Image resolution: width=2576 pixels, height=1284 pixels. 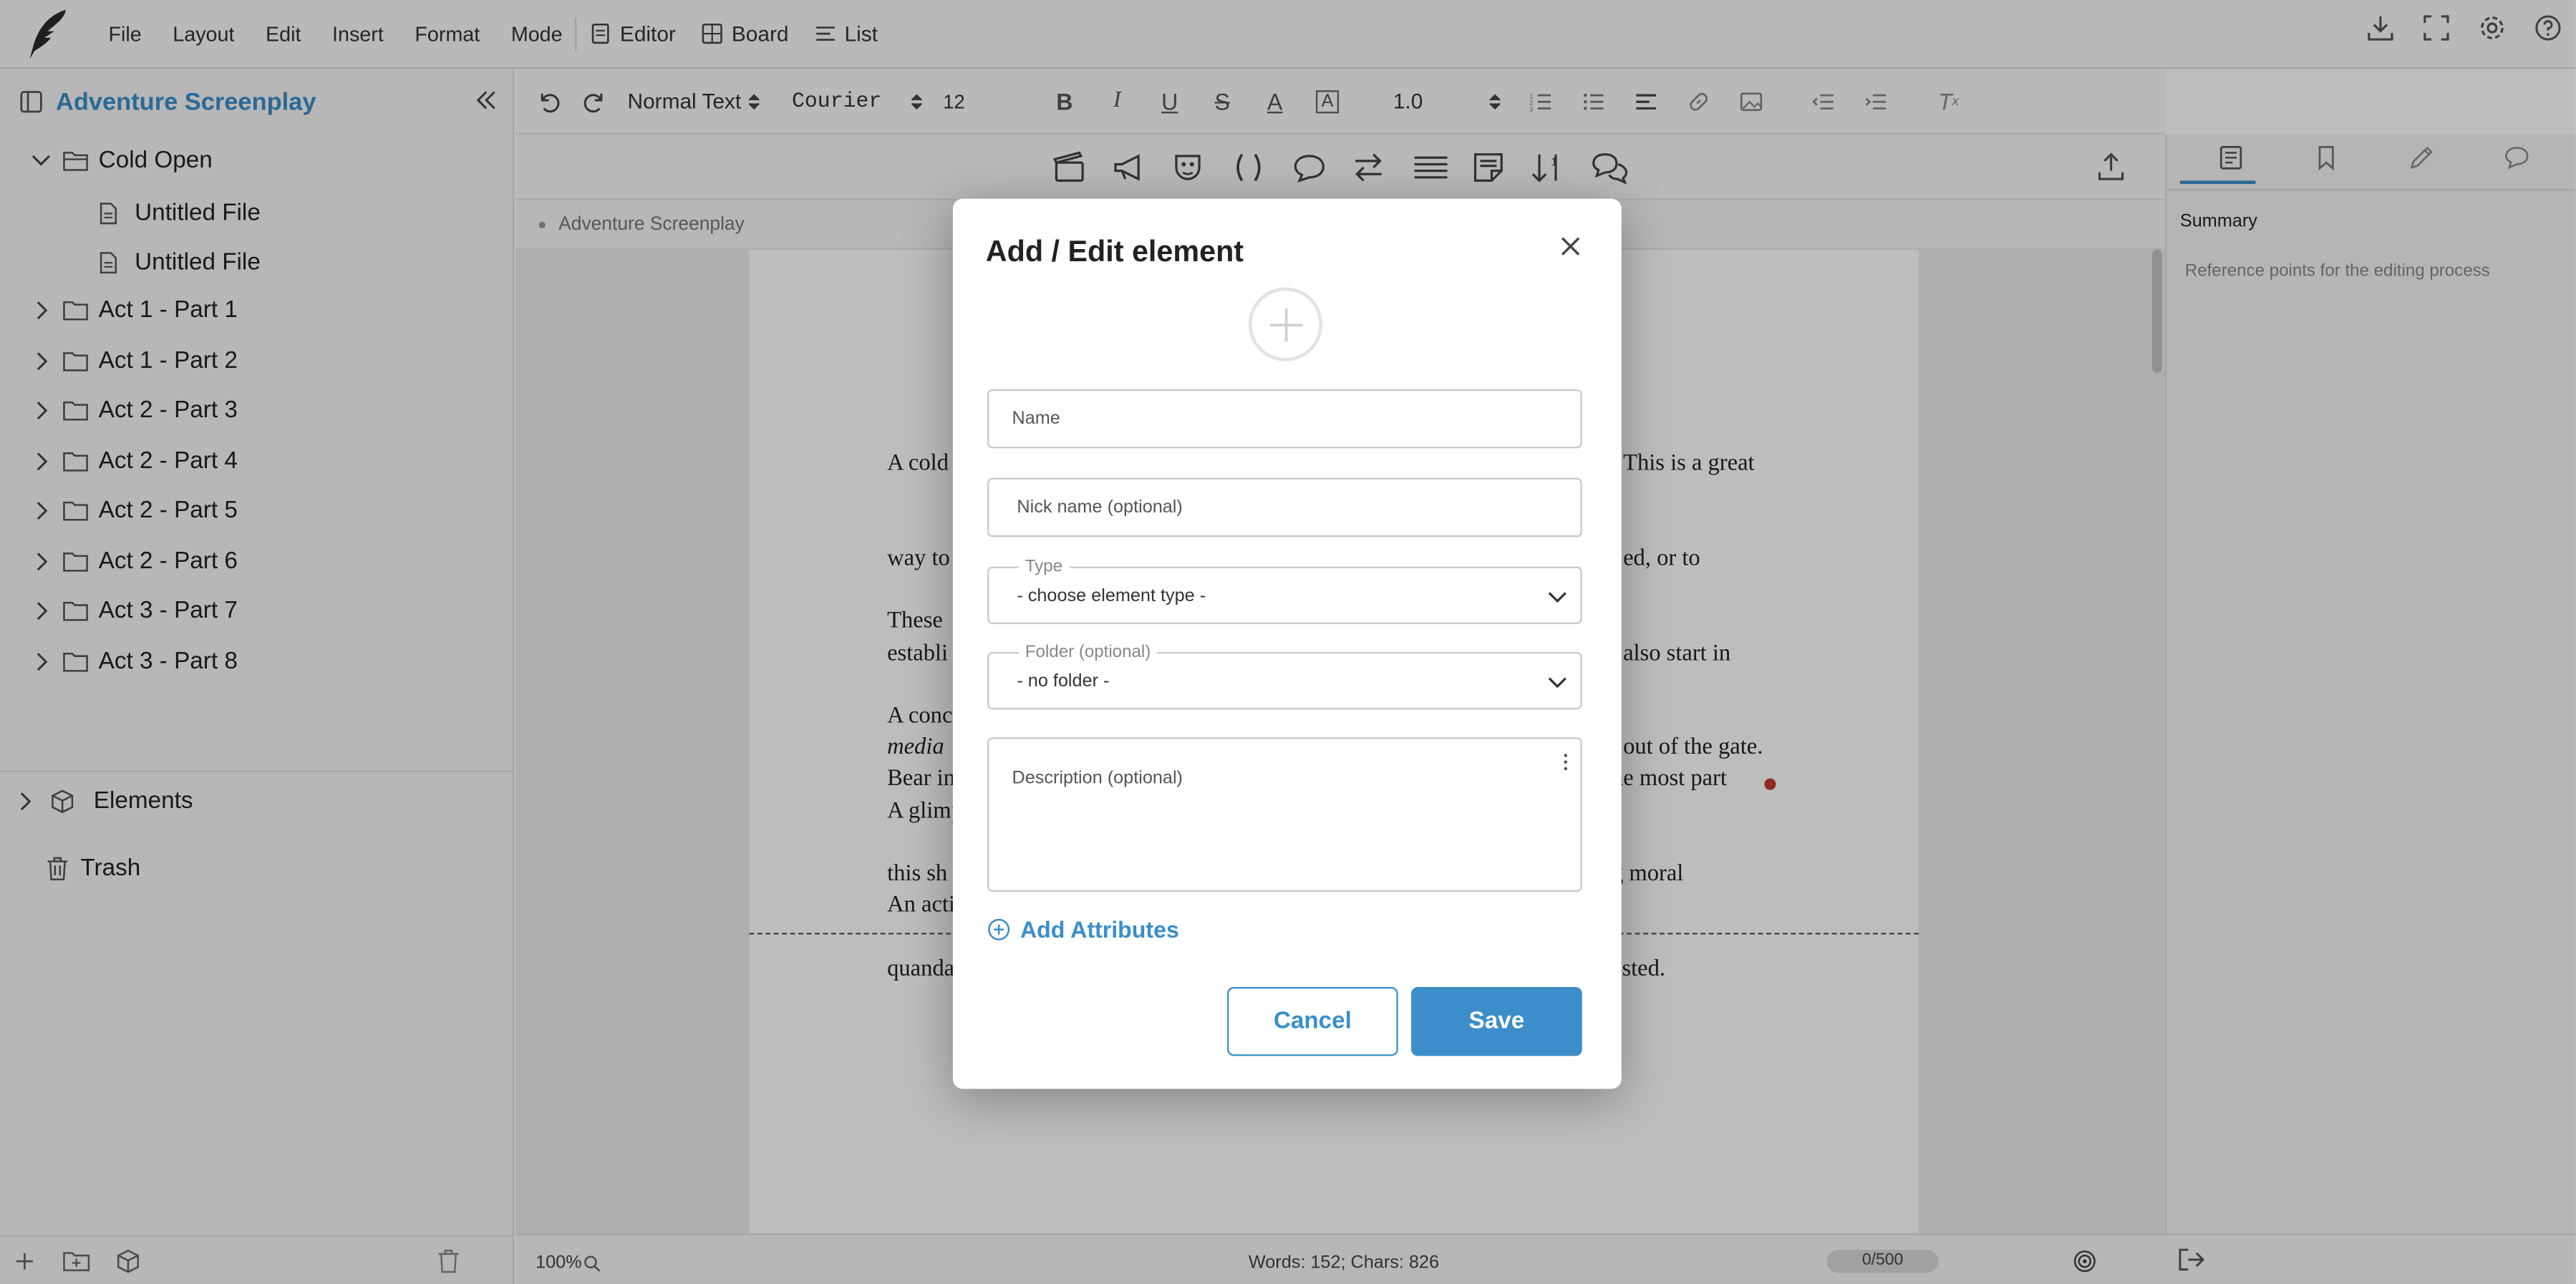 What do you see at coordinates (1285, 676) in the screenshot?
I see `folder-select: Folder (optional) - no folder -` at bounding box center [1285, 676].